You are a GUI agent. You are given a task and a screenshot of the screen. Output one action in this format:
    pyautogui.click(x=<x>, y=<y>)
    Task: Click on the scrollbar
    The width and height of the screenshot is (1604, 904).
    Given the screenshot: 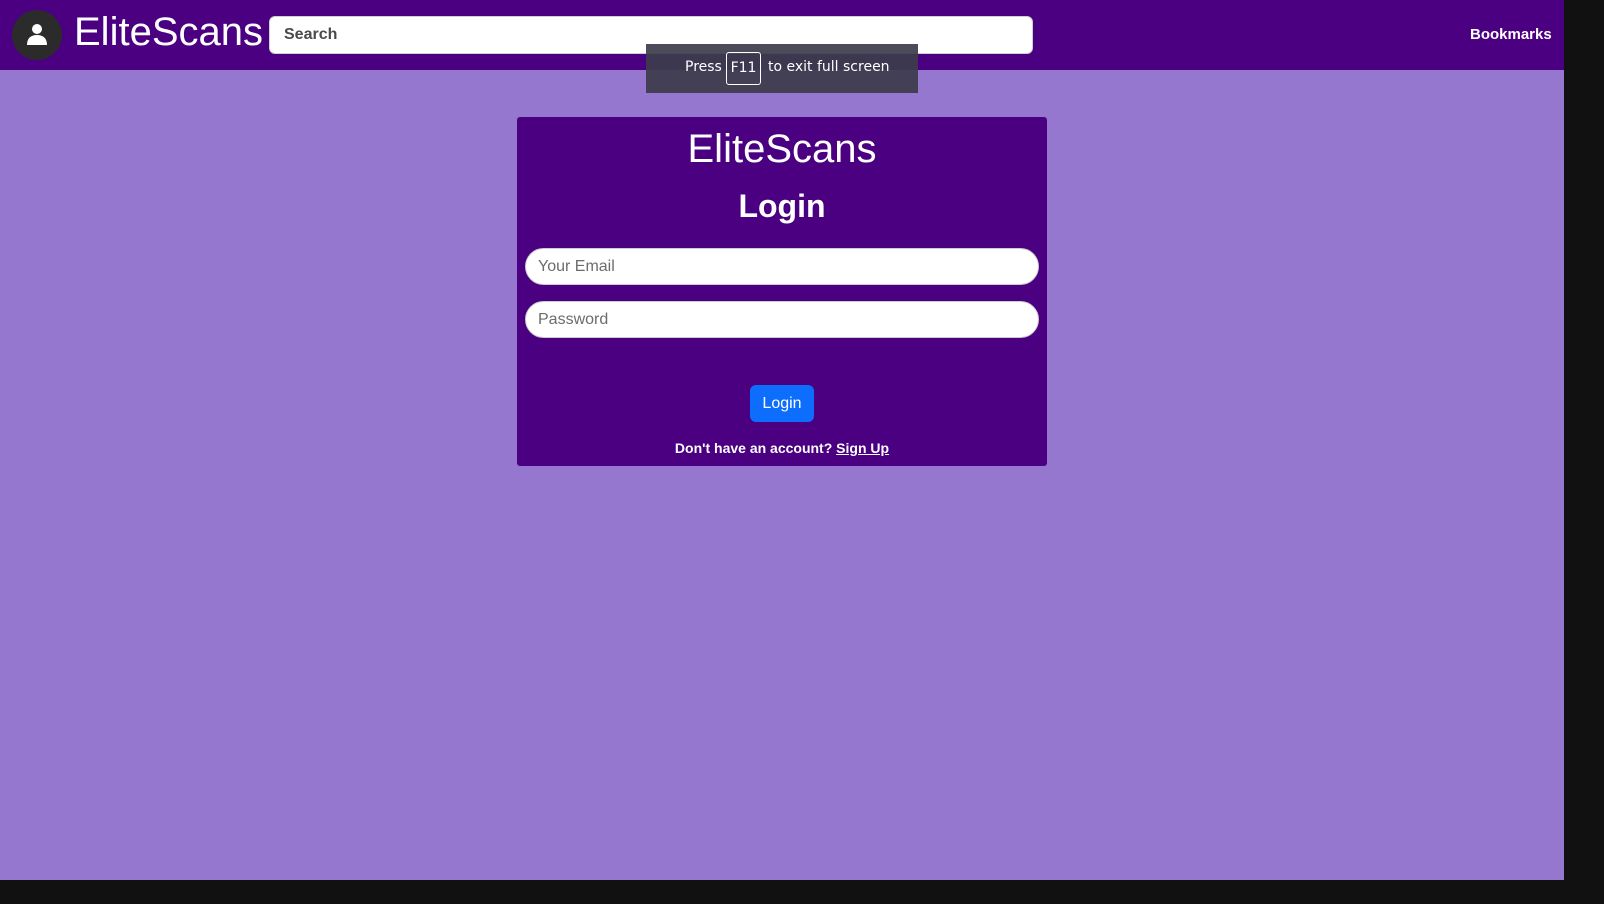 What is the action you would take?
    pyautogui.click(x=1584, y=452)
    